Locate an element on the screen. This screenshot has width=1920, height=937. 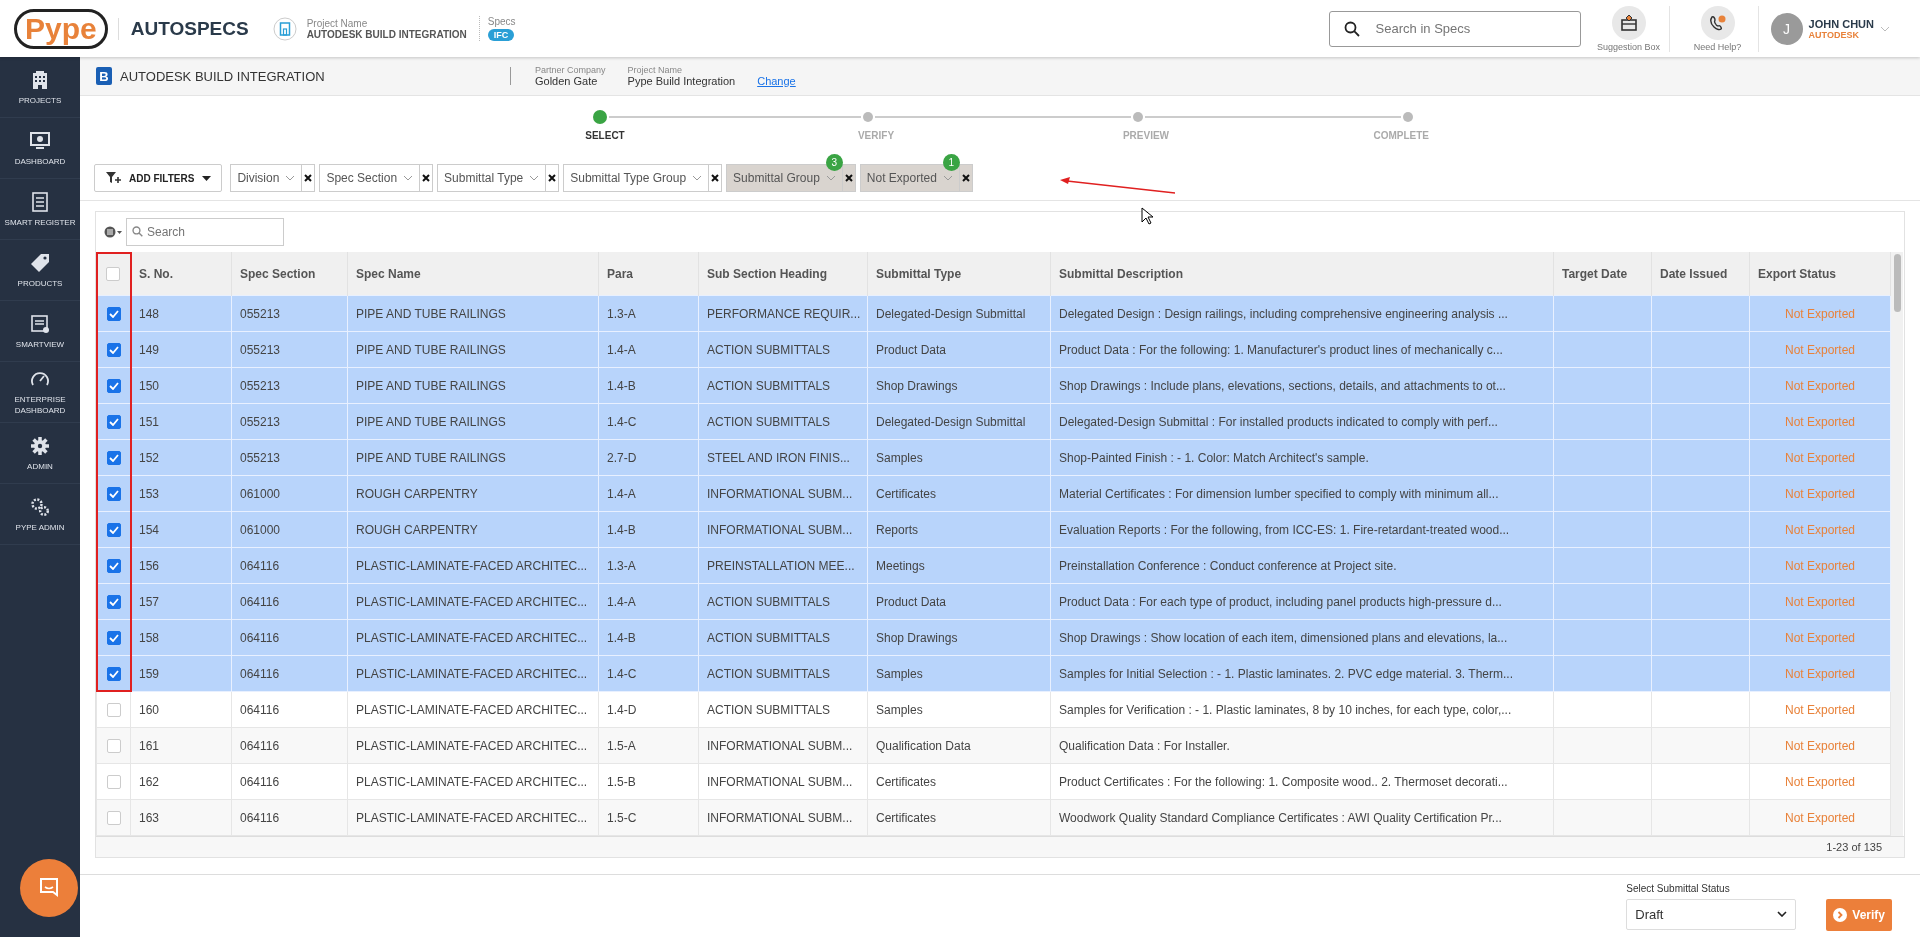
para-cell: 1.4-C is located at coordinates (622, 673).